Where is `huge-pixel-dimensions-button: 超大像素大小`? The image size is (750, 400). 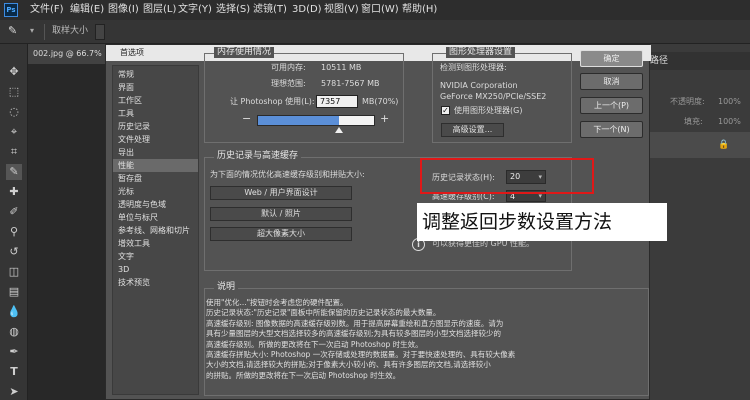 huge-pixel-dimensions-button: 超大像素大小 is located at coordinates (281, 234).